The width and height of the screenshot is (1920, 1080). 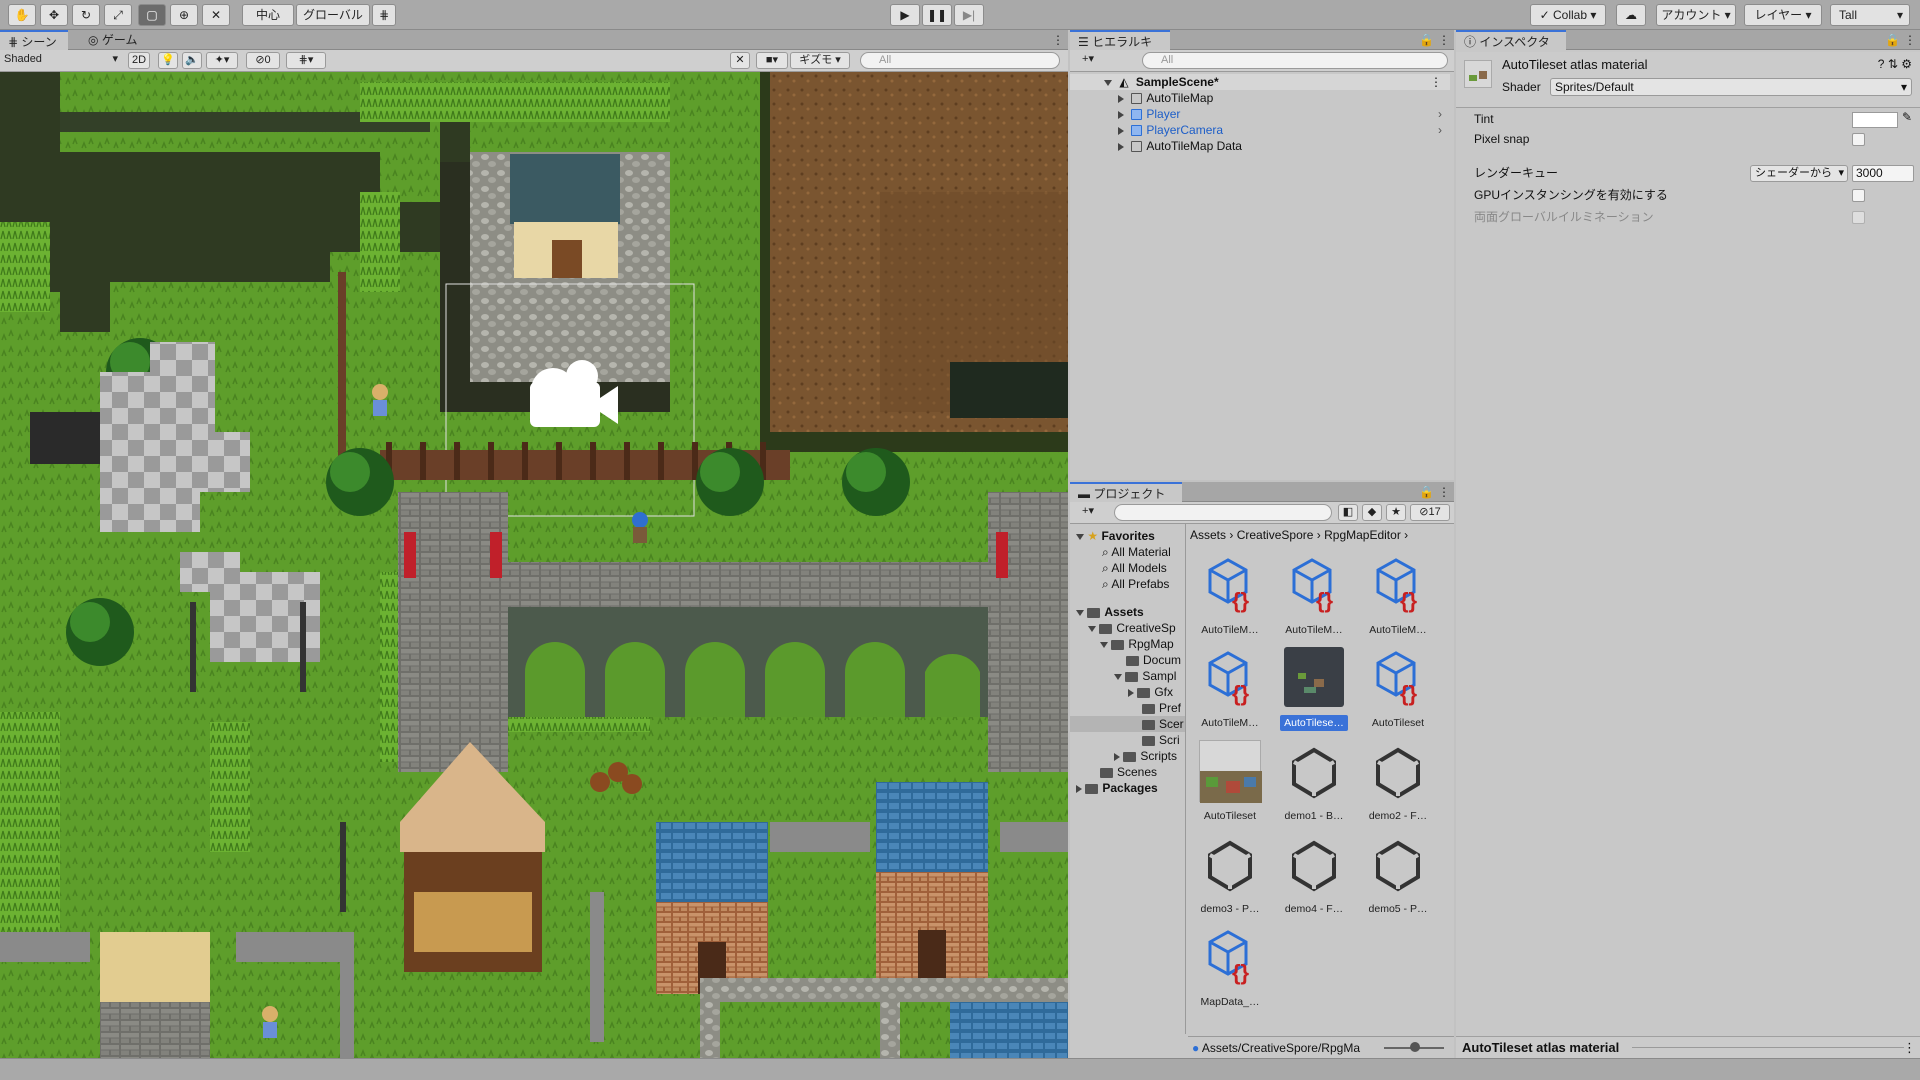 What do you see at coordinates (34, 40) in the screenshot?
I see `tab-scene: ⋕ シーン` at bounding box center [34, 40].